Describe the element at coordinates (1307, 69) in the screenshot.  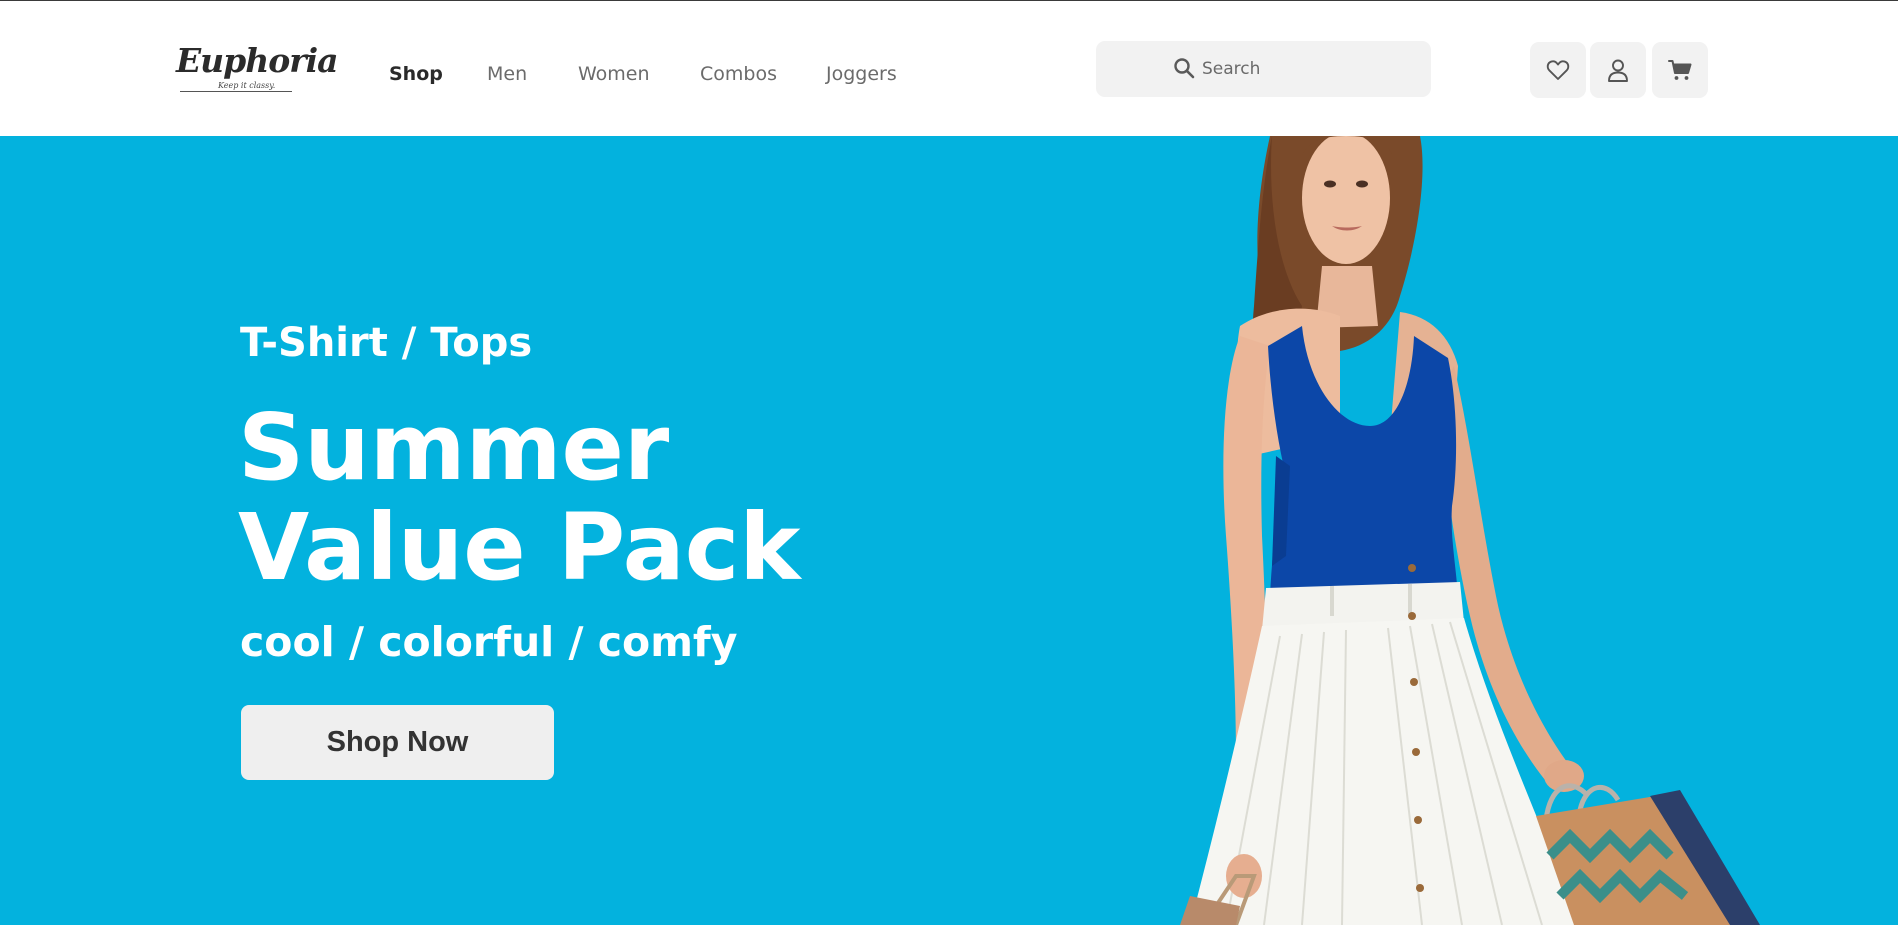
I see `search-input` at that location.